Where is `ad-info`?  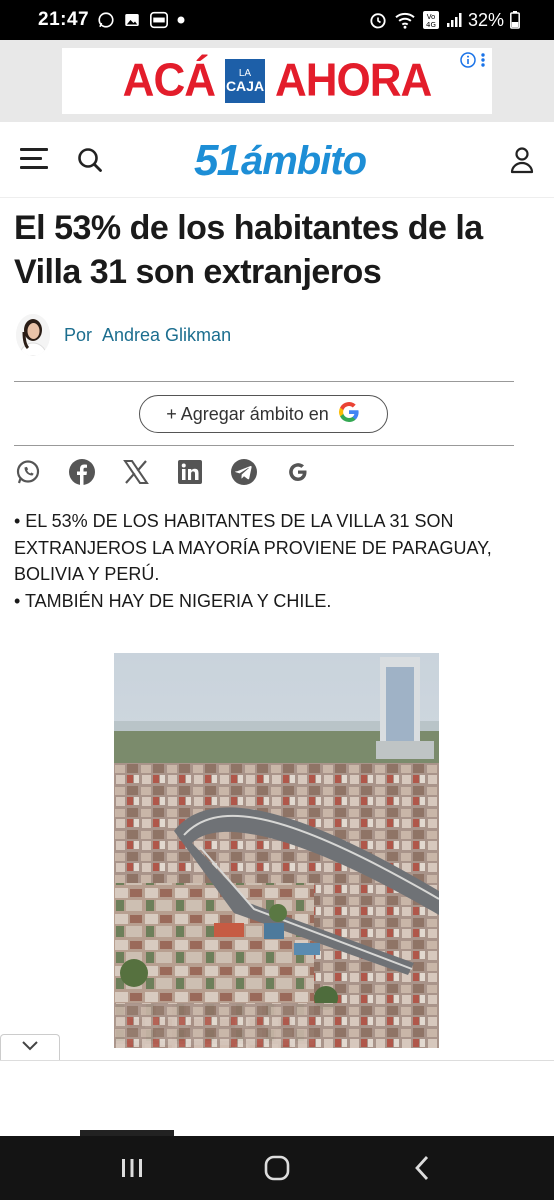
ad-info is located at coordinates (473, 62).